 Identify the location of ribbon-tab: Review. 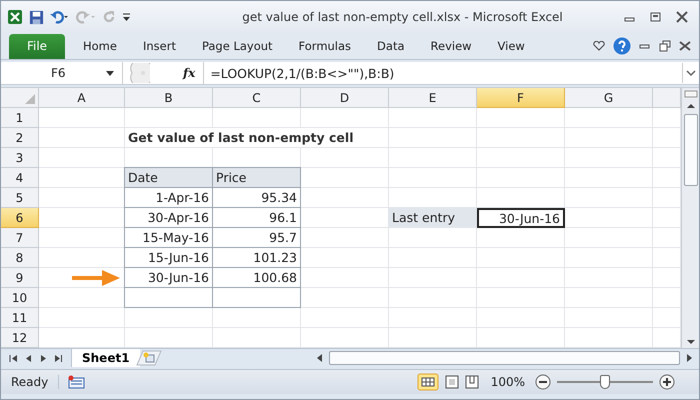
(451, 49).